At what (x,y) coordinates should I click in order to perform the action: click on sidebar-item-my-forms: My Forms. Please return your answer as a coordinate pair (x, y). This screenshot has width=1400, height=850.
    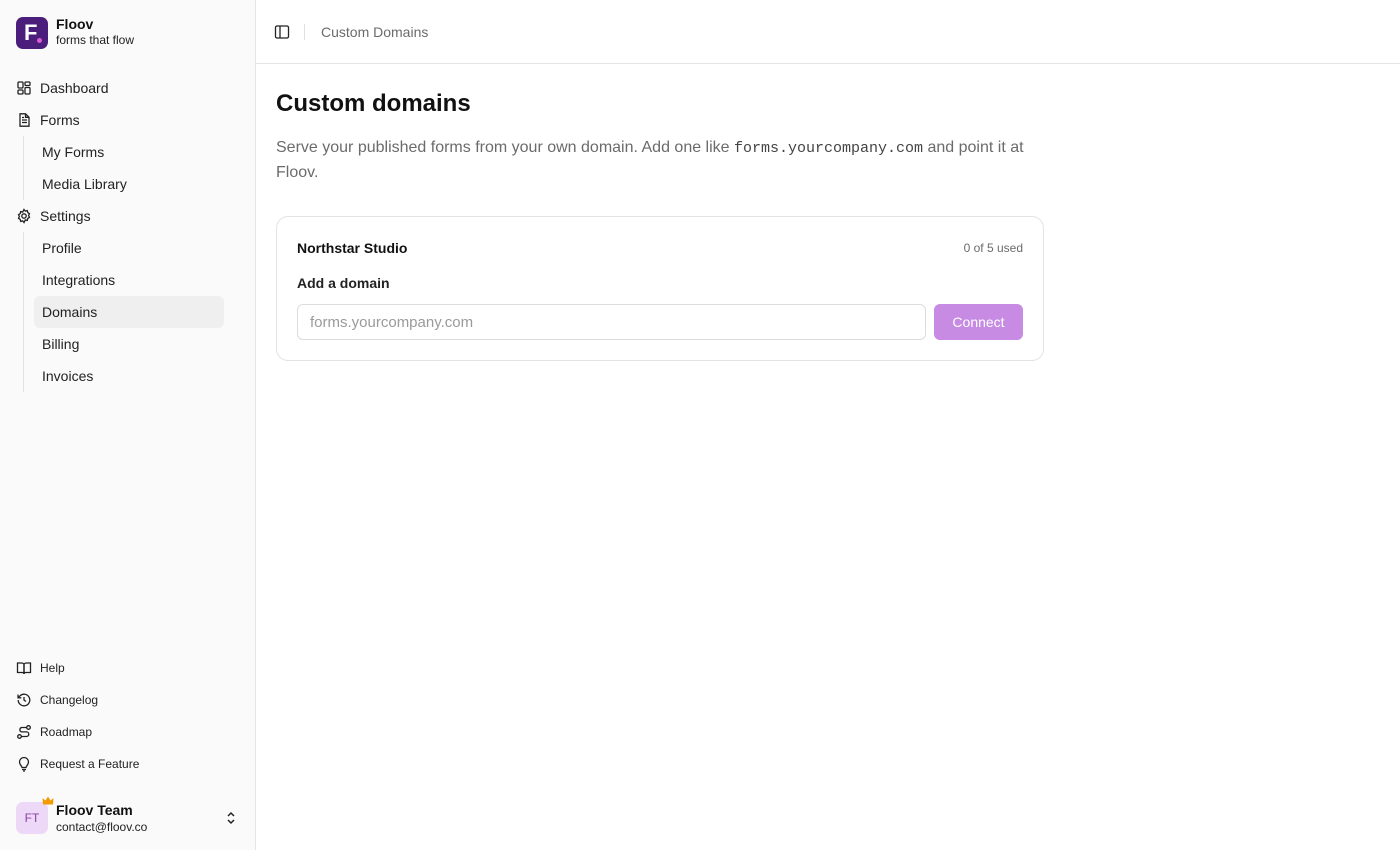
    Looking at the image, I should click on (129, 152).